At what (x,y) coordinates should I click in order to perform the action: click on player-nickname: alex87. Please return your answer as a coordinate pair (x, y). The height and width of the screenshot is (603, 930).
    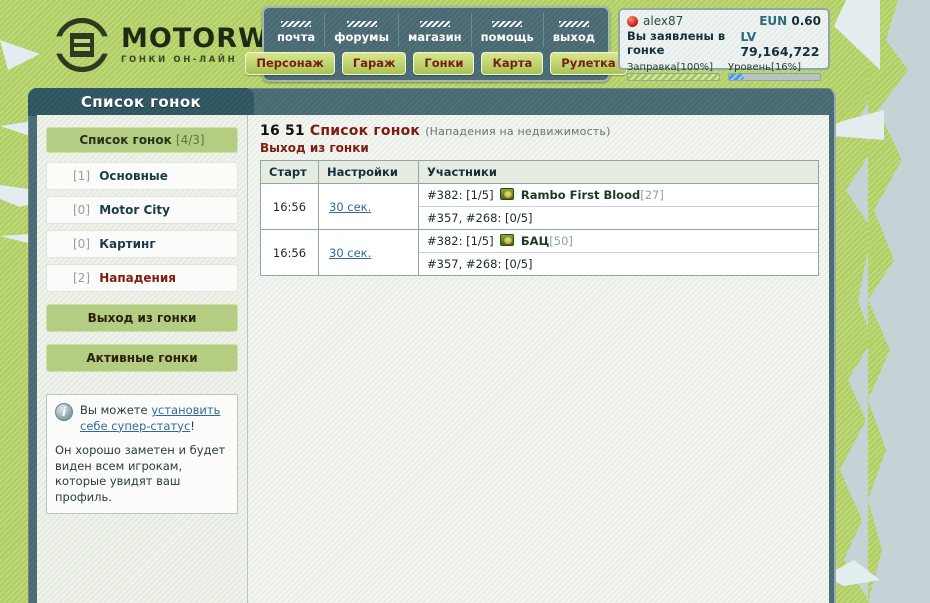
    Looking at the image, I should click on (663, 21).